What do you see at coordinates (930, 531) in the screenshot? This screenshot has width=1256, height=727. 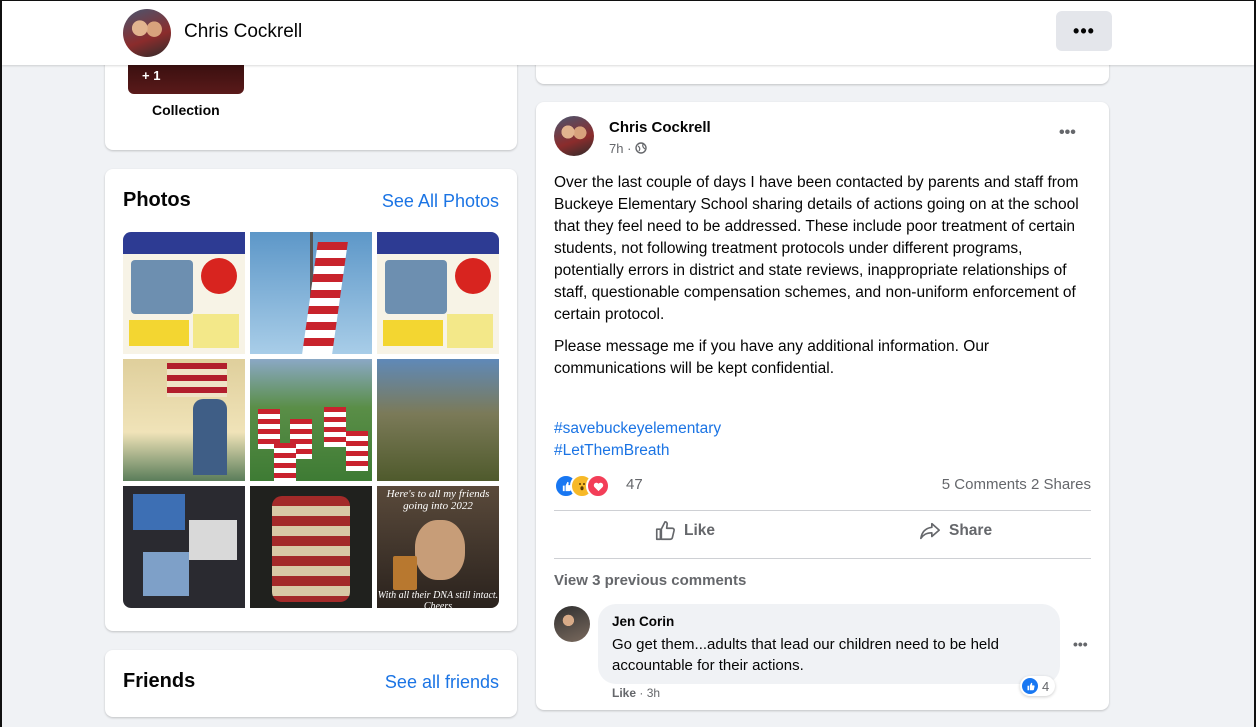 I see `share-arrow-icon` at bounding box center [930, 531].